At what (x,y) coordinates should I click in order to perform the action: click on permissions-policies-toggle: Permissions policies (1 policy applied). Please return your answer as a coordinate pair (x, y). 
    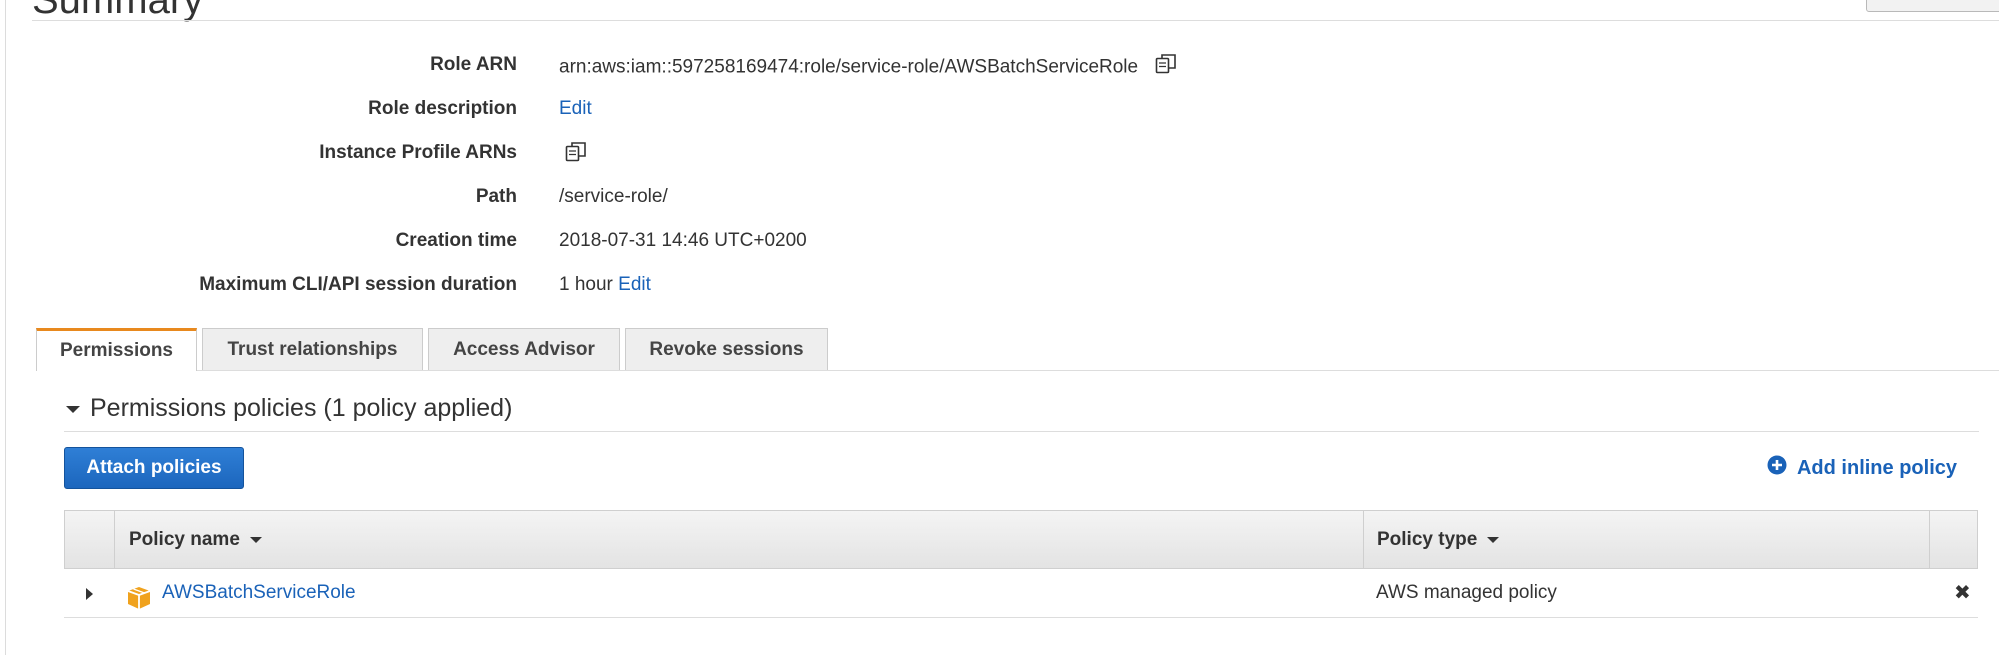
    Looking at the image, I should click on (289, 408).